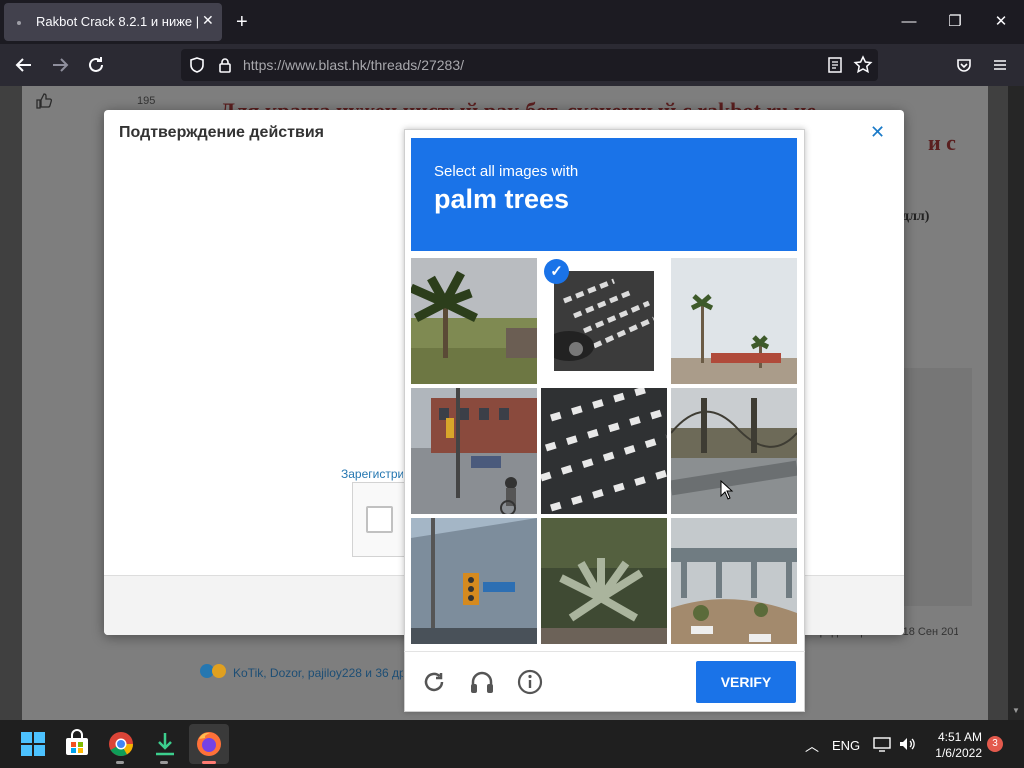 Image resolution: width=1024 pixels, height=768 pixels. I want to click on tab-favicon, so click(19, 23).